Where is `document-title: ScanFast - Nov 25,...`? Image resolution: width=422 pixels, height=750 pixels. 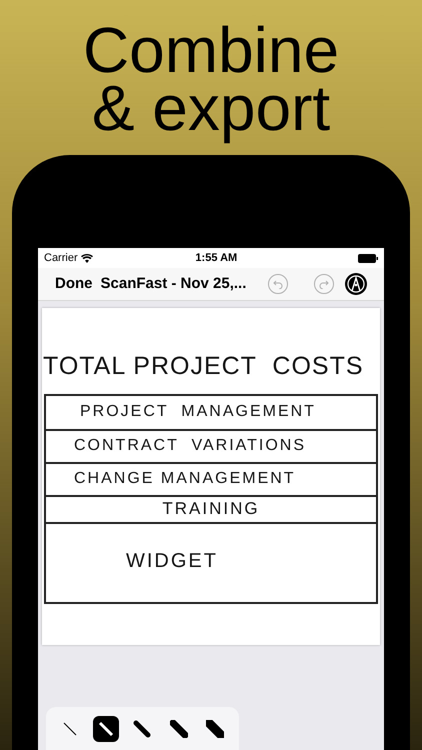
document-title: ScanFast - Nov 25,... is located at coordinates (173, 284).